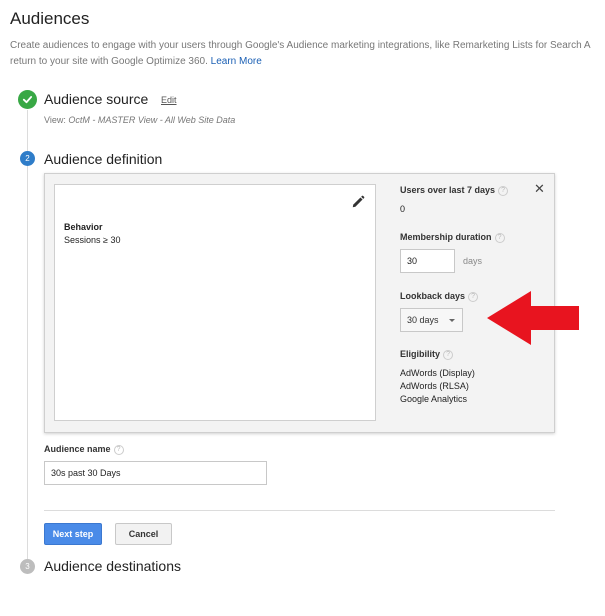 The width and height of the screenshot is (605, 616). What do you see at coordinates (454, 190) in the screenshot?
I see `users-last-7-days-label: Users over last 7 days?` at bounding box center [454, 190].